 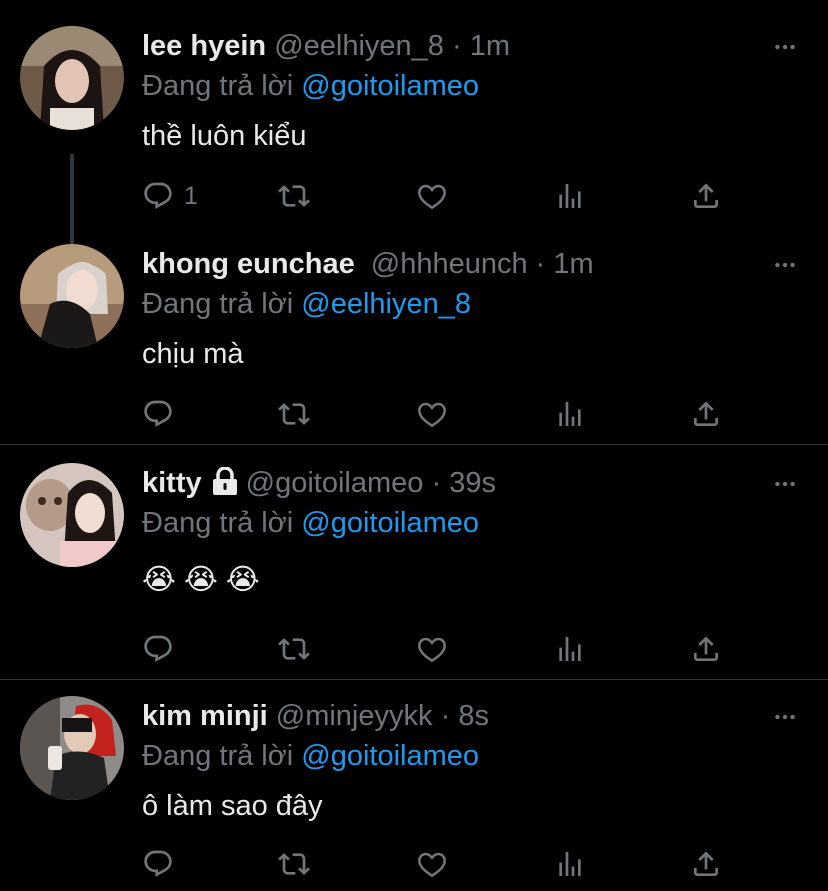 I want to click on tweet-header: kim minji @minjeyykk · 8s, so click(x=455, y=716).